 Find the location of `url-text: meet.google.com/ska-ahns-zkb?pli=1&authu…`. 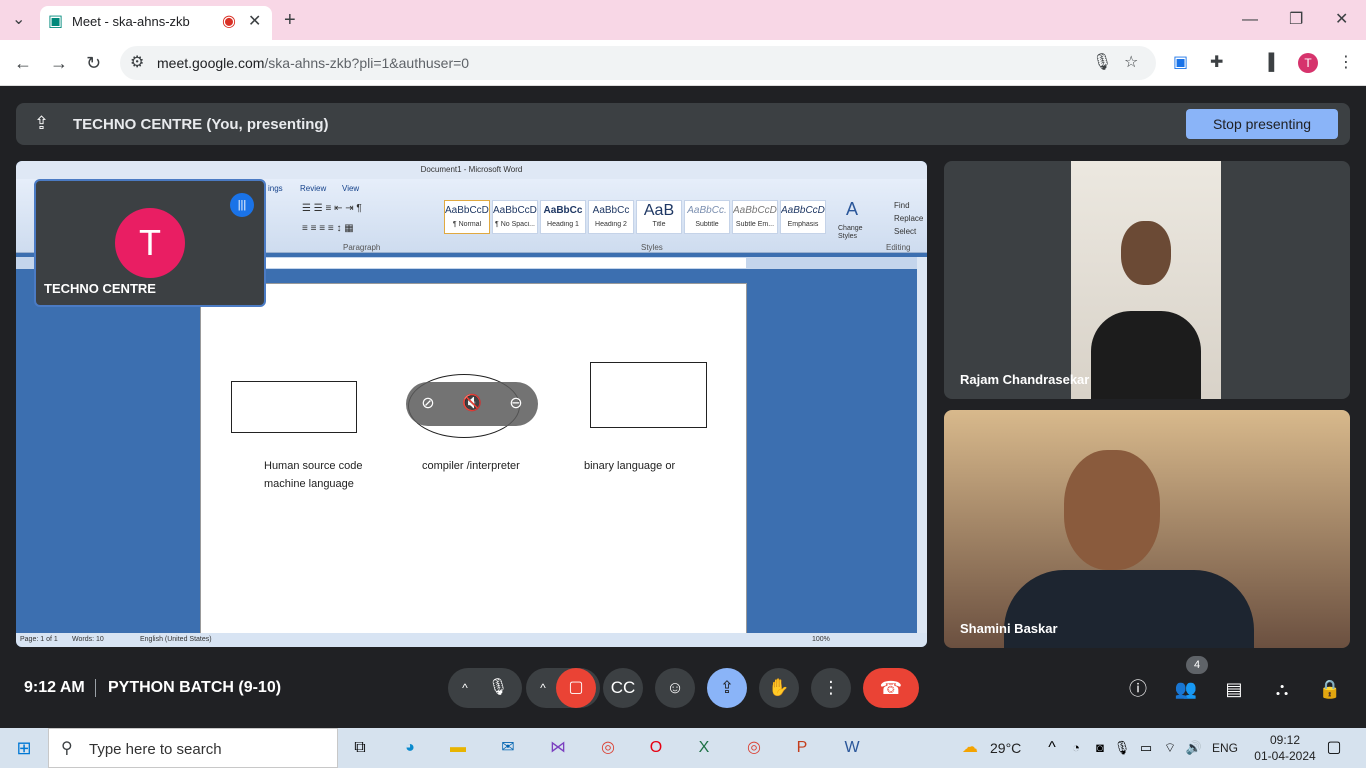

url-text: meet.google.com/ska-ahns-zkb?pli=1&authu… is located at coordinates (313, 63).